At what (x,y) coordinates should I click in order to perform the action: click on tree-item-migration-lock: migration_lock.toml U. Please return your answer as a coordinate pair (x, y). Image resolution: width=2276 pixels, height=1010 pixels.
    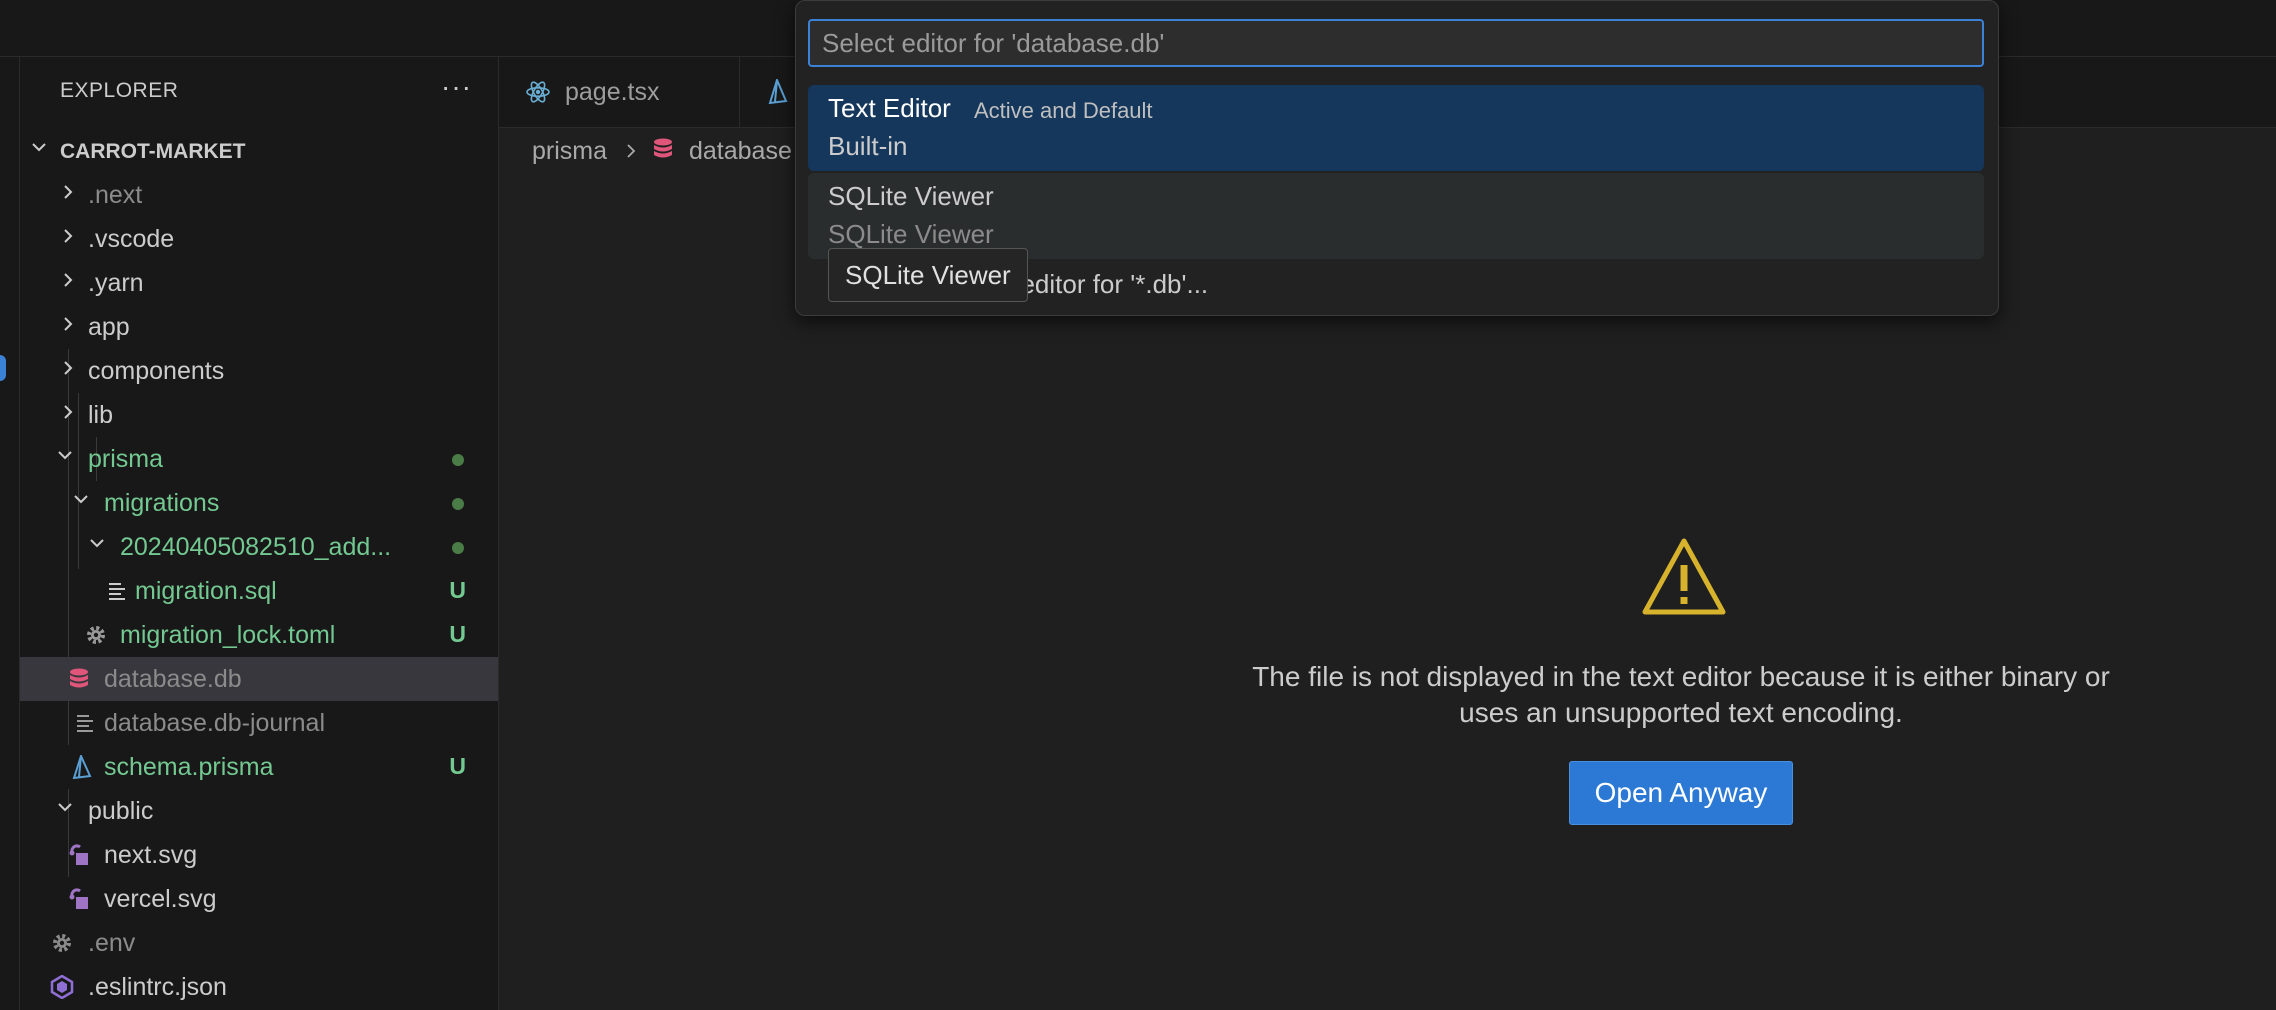
    Looking at the image, I should click on (259, 635).